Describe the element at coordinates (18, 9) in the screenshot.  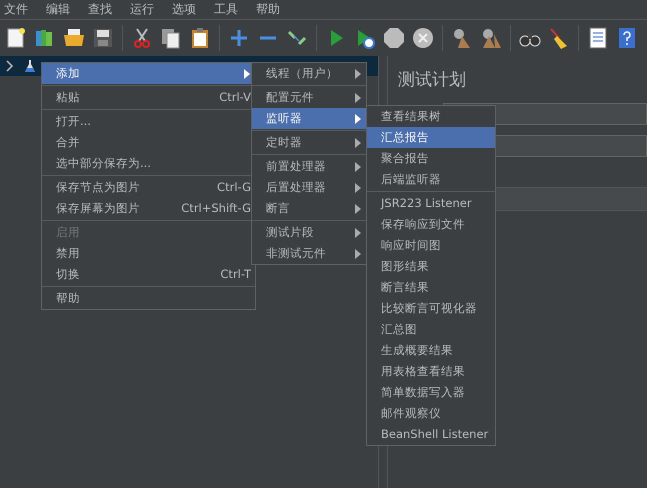
I see `menu-bar-item: 文件` at that location.